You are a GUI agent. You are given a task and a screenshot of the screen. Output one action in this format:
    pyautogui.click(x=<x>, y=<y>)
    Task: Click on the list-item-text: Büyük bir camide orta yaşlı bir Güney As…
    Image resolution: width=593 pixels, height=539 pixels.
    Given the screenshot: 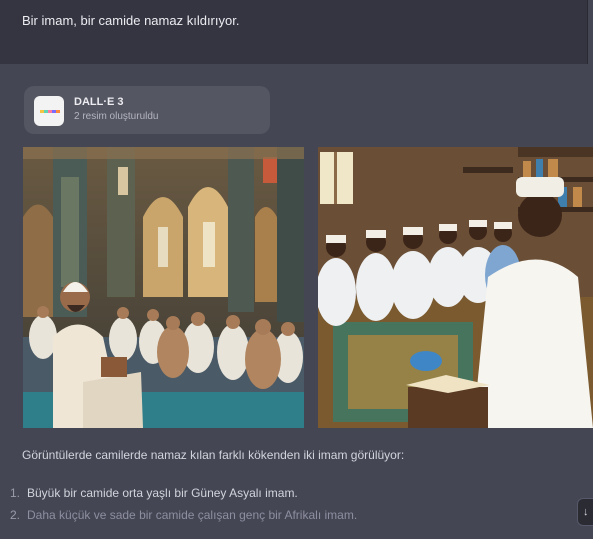 What is the action you would take?
    pyautogui.click(x=162, y=493)
    